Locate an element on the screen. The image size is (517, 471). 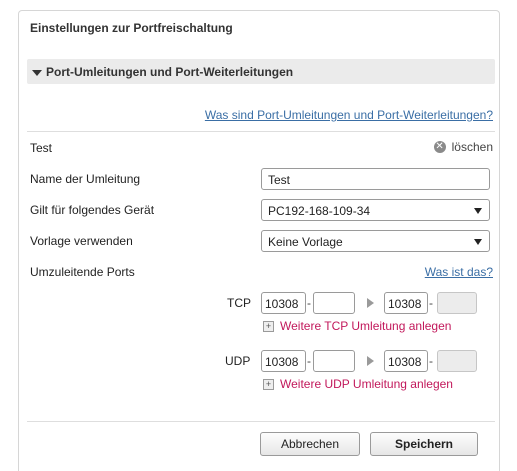
delete-button: ✕ löschen is located at coordinates (463, 147).